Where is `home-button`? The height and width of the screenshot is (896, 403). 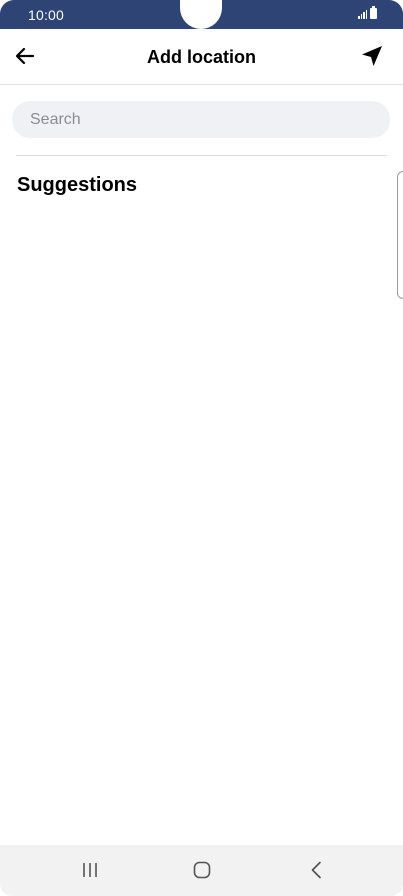
home-button is located at coordinates (202, 870).